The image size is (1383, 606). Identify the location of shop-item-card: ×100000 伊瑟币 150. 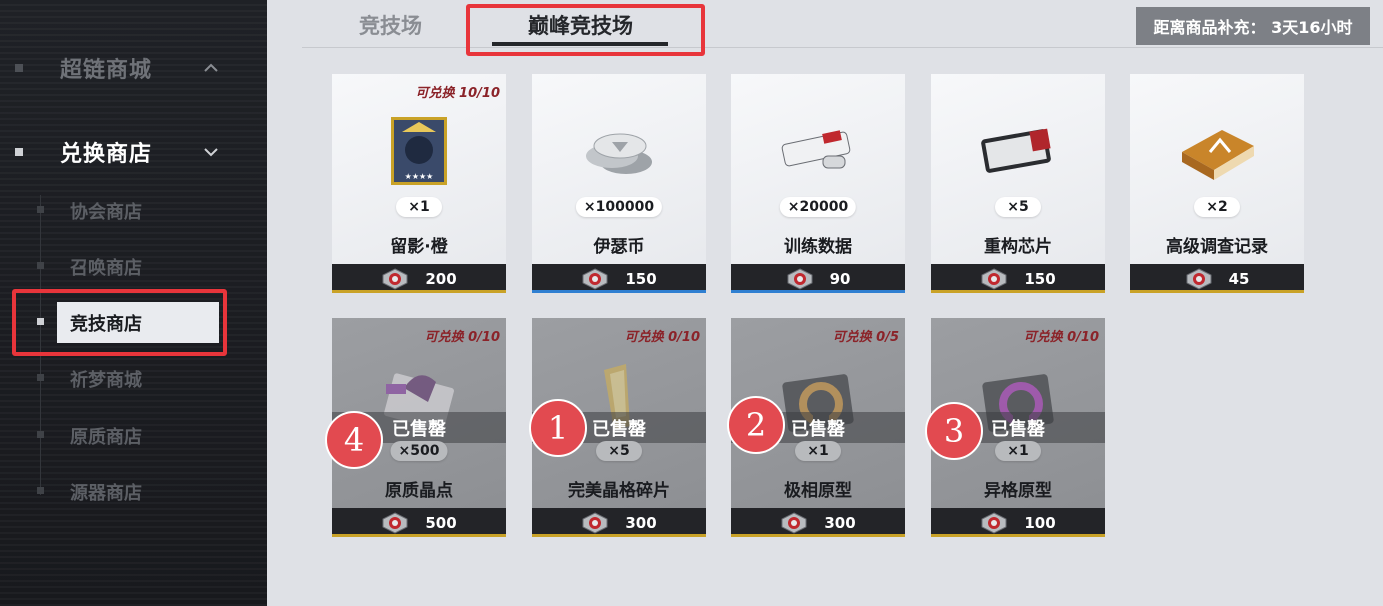
(619, 183).